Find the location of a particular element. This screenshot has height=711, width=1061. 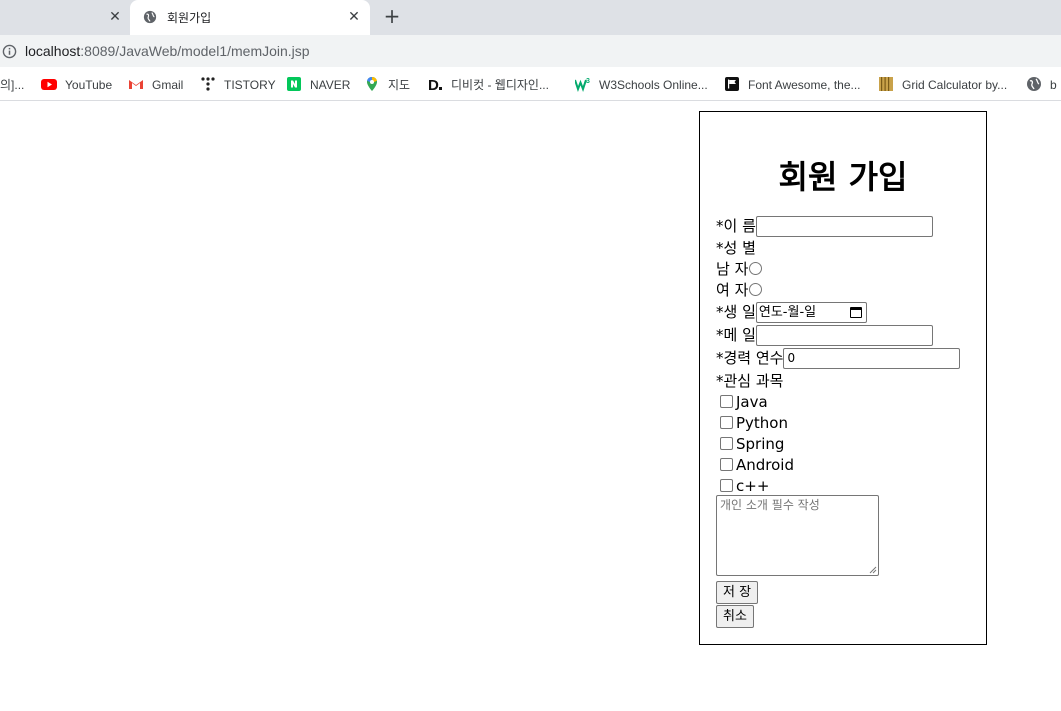

svg-text: 3 is located at coordinates (588, 81).